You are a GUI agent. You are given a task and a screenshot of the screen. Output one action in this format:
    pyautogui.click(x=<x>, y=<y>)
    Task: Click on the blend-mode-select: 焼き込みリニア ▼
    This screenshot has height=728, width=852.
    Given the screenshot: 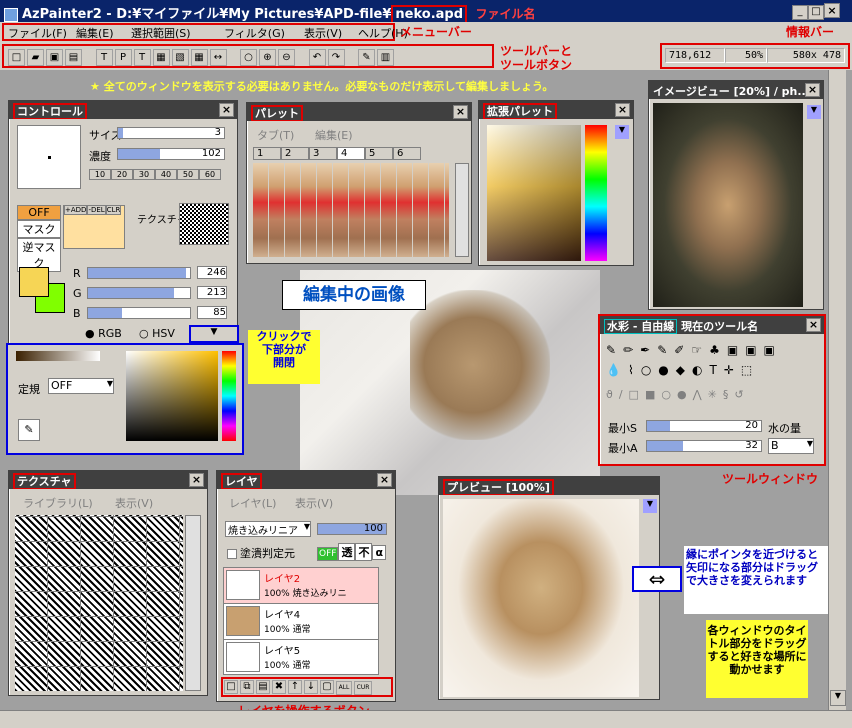 What is the action you would take?
    pyautogui.click(x=268, y=529)
    